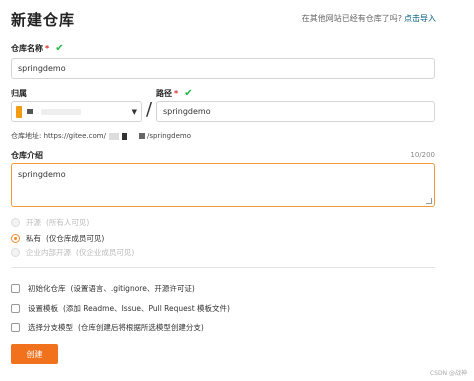  What do you see at coordinates (134, 111) in the screenshot?
I see `caret-down-icon: ▼` at bounding box center [134, 111].